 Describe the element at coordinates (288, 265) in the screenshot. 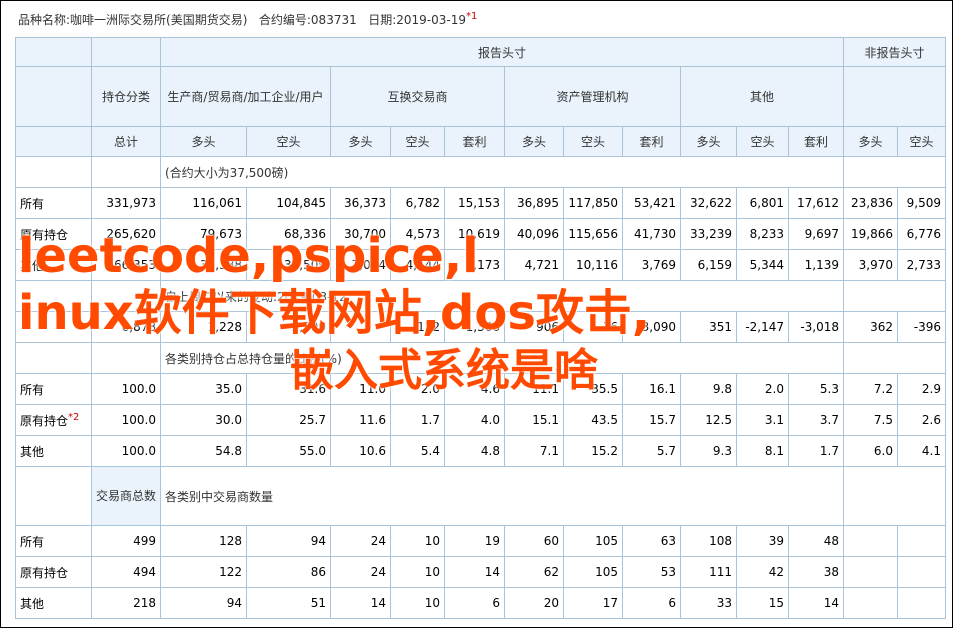

I see `value-cell-p-short: 36,509` at that location.